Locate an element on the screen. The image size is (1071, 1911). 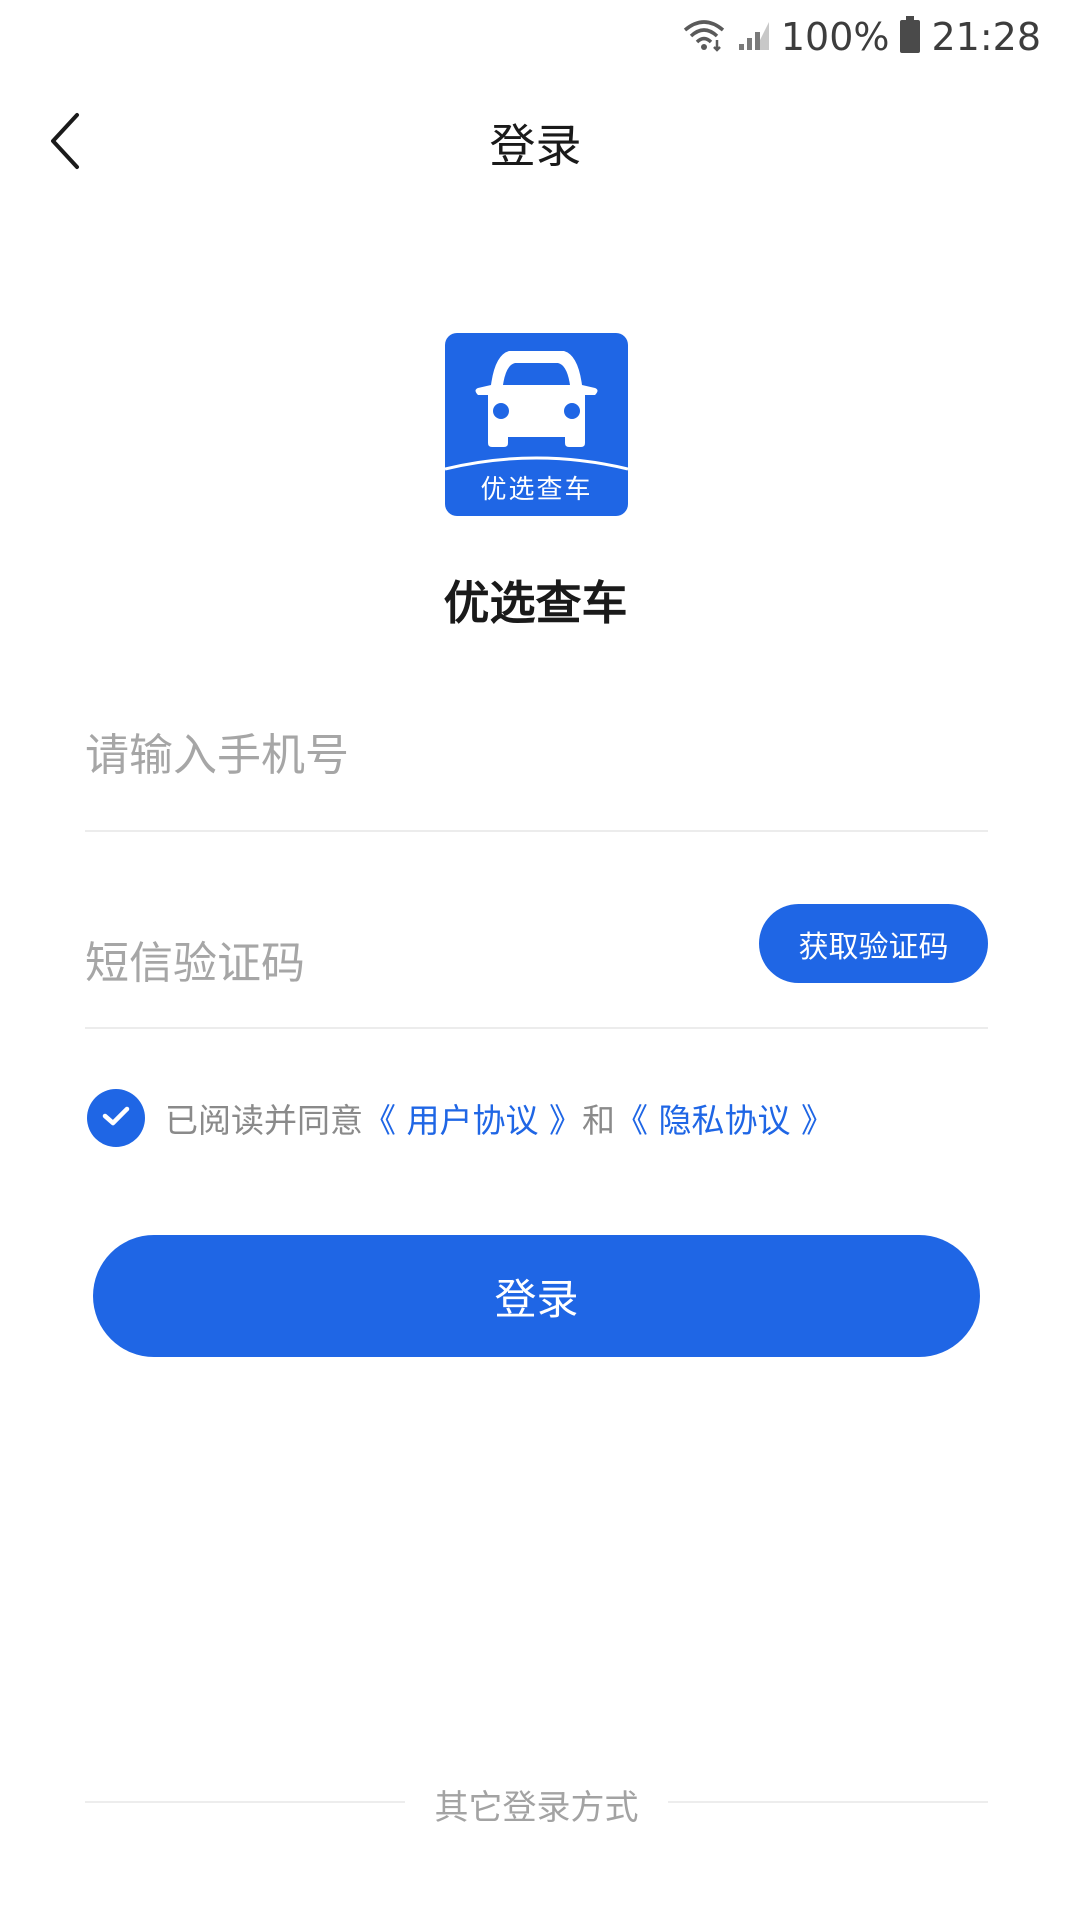
status-icons: 100% 21:28 is located at coordinates (861, 37).